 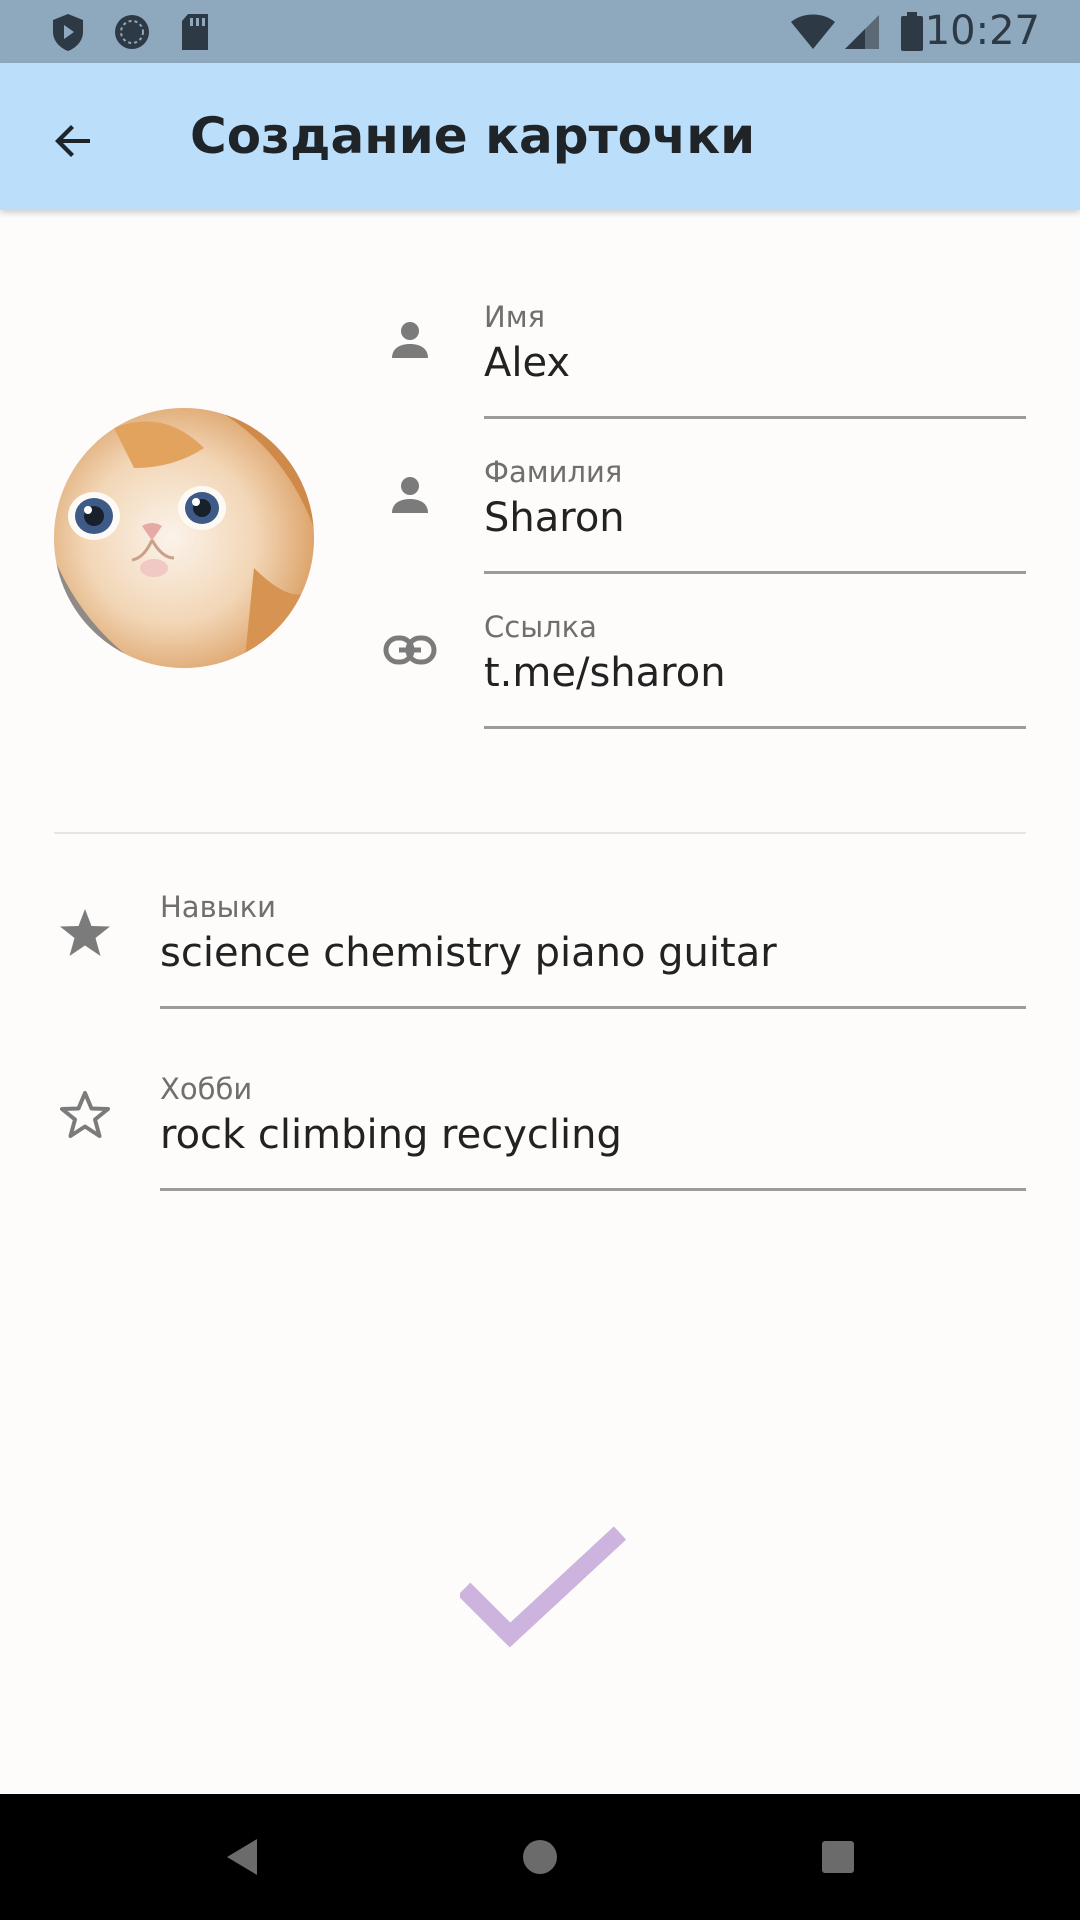 What do you see at coordinates (85, 933) in the screenshot?
I see `star-filled-icon` at bounding box center [85, 933].